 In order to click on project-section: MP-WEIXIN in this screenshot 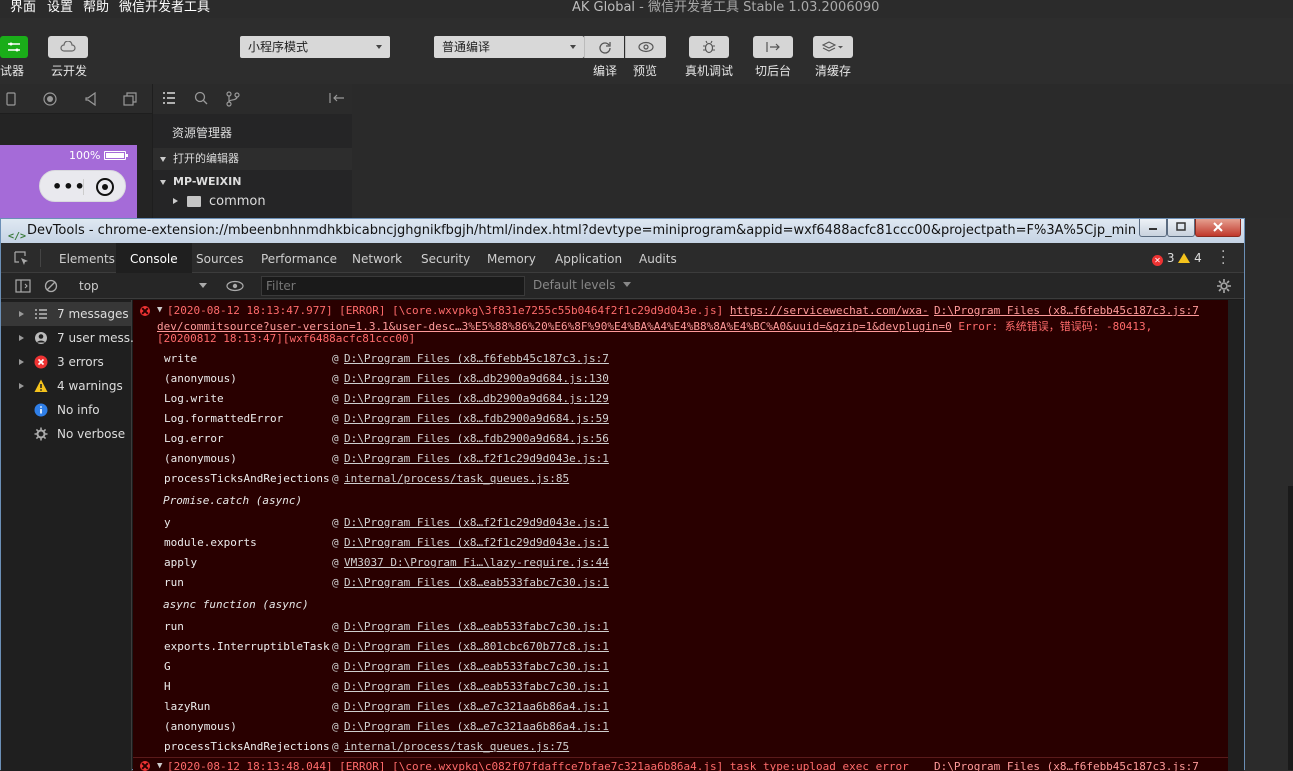, I will do `click(253, 182)`.